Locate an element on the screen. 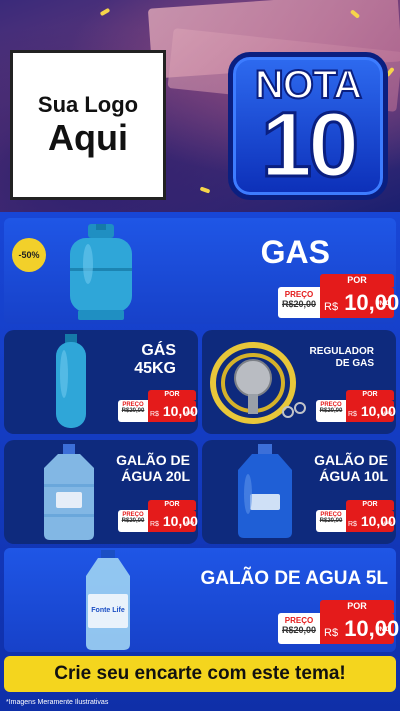 This screenshot has width=400, height=711. discount-badge: -50% is located at coordinates (29, 255).